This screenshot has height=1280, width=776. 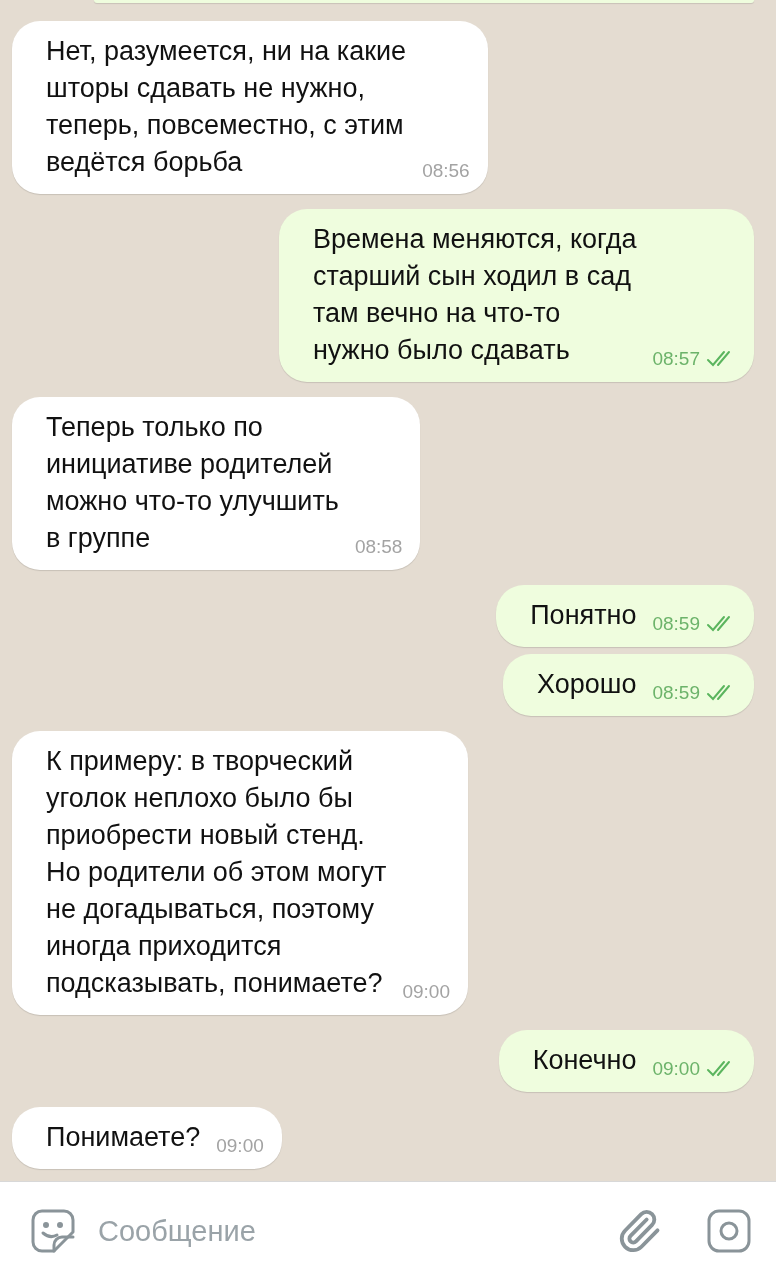 I want to click on message-time: 08:58, so click(x=378, y=547).